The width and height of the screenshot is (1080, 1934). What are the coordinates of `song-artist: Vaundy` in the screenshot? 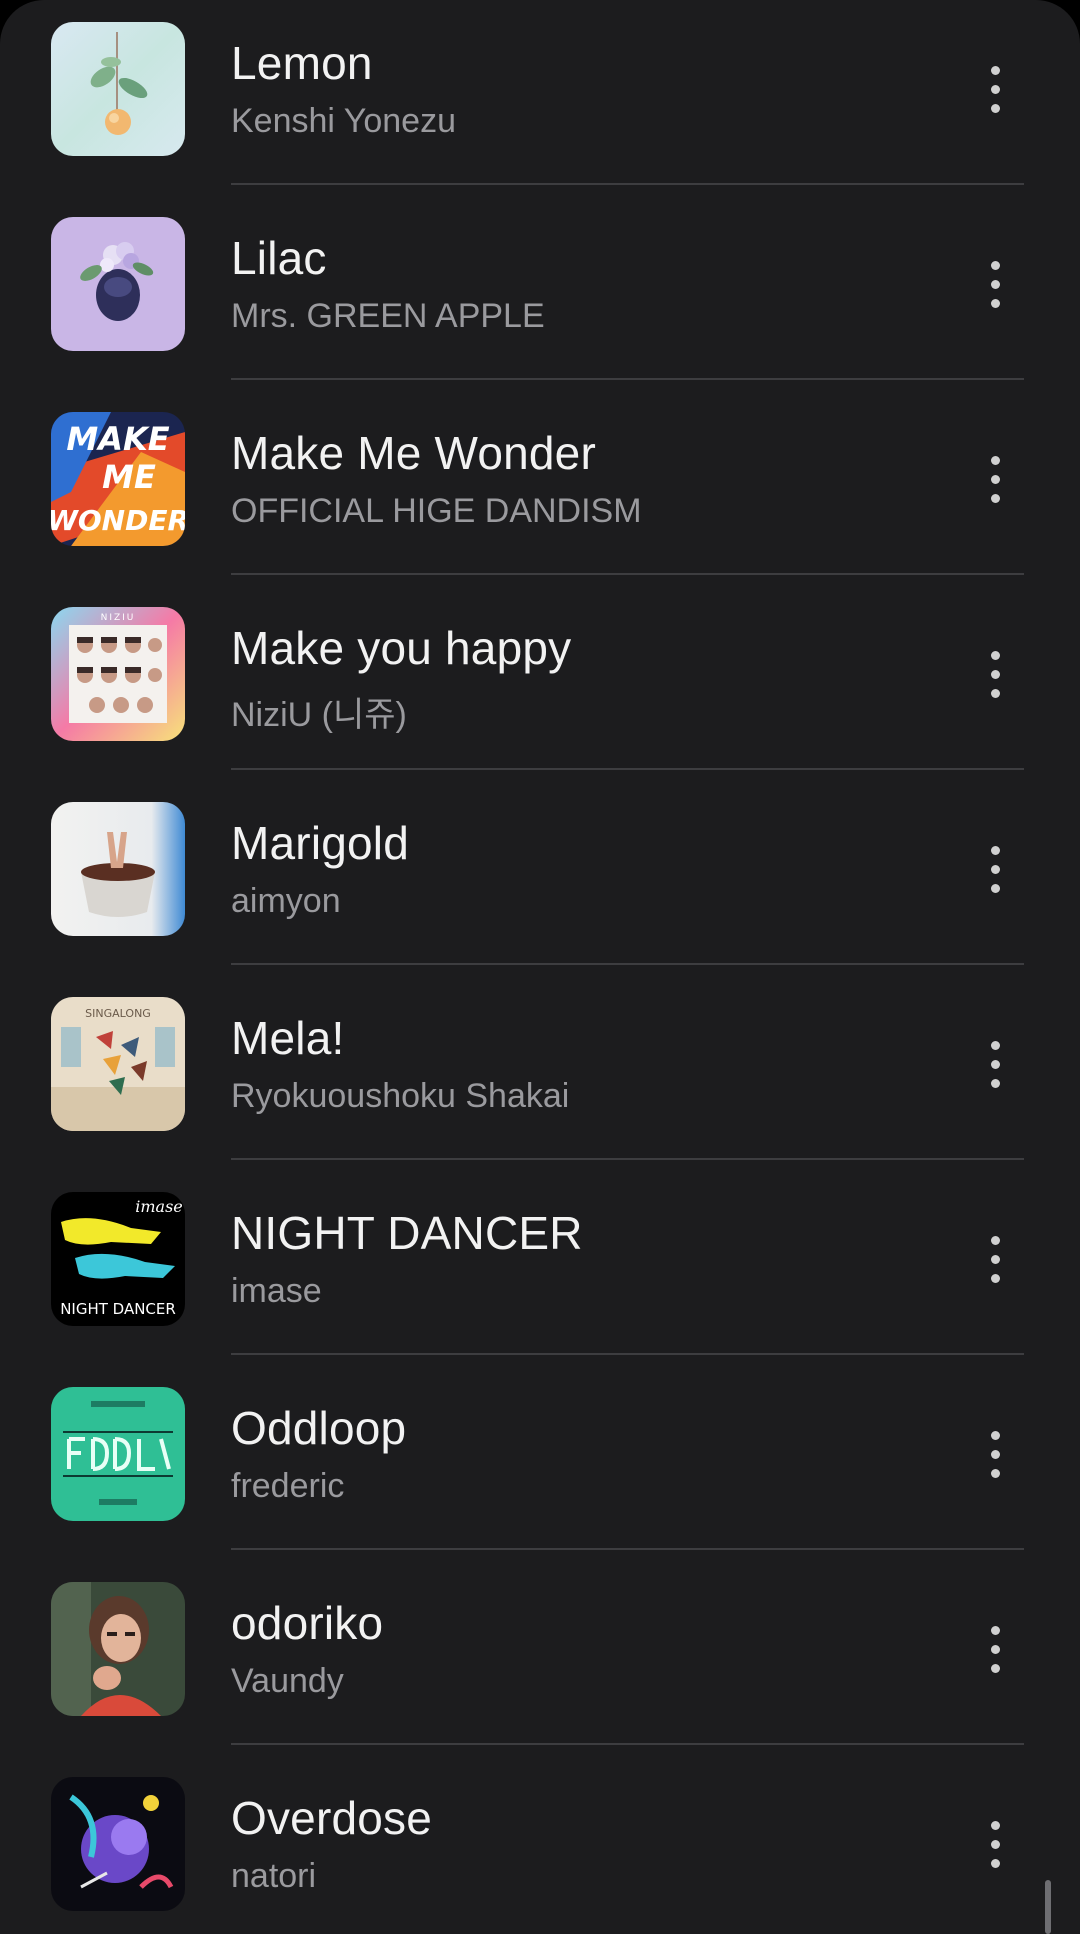 It's located at (287, 1681).